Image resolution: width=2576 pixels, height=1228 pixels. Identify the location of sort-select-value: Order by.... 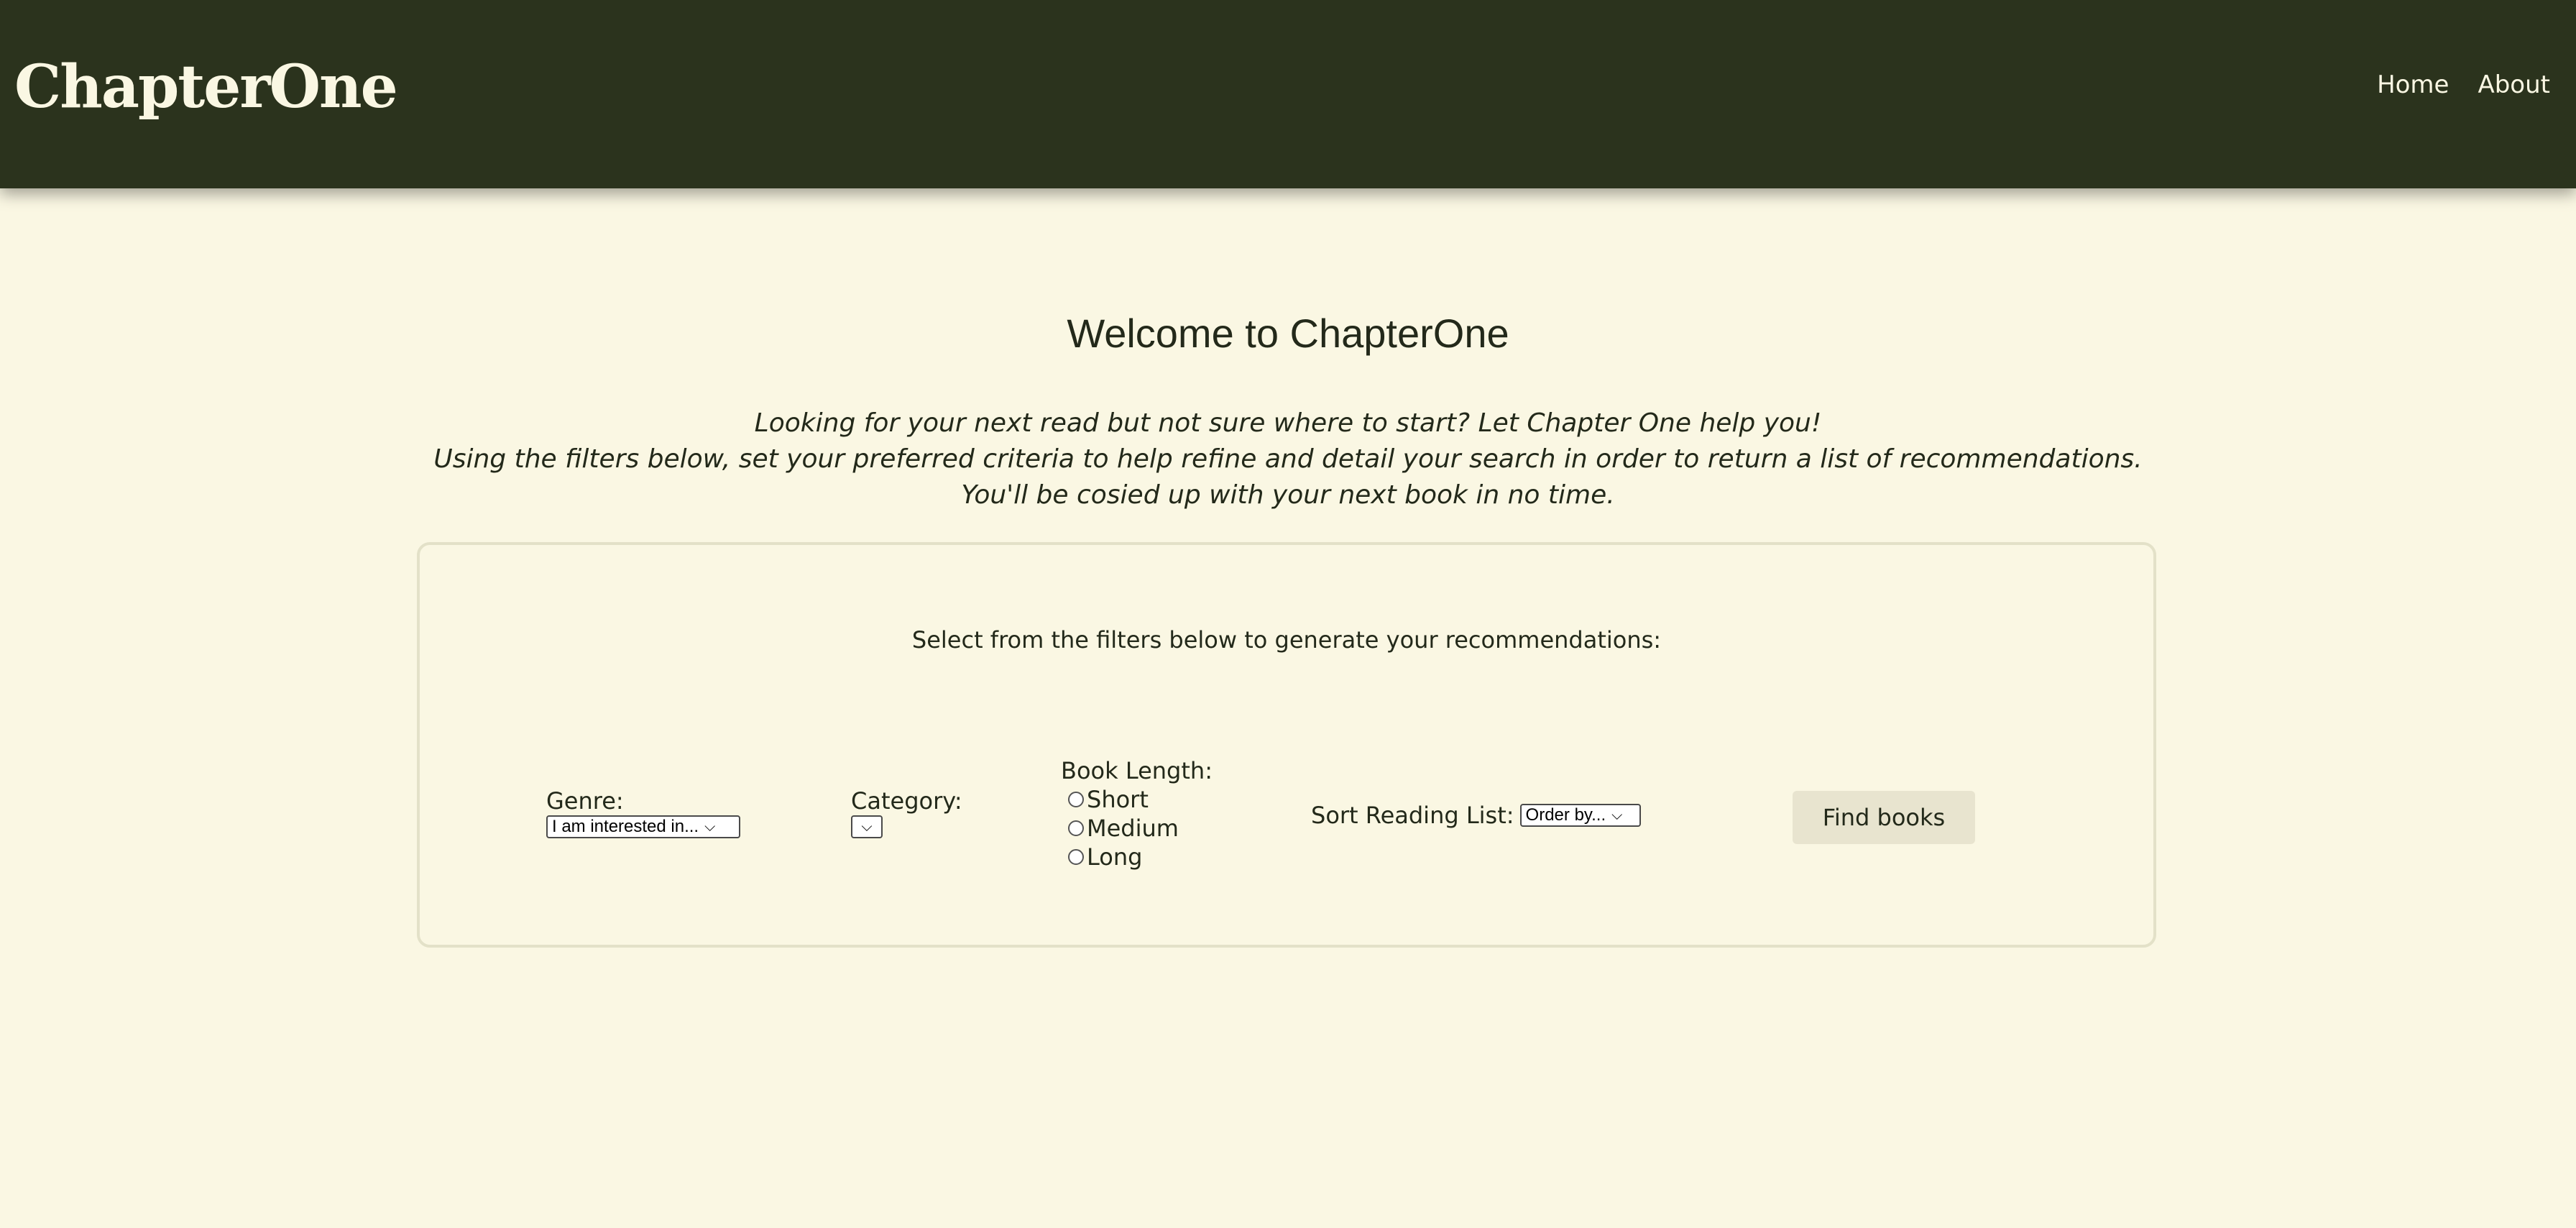
(1565, 815).